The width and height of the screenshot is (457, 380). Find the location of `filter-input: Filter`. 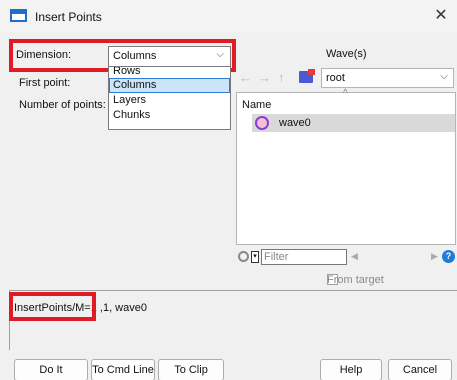

filter-input: Filter is located at coordinates (304, 257).